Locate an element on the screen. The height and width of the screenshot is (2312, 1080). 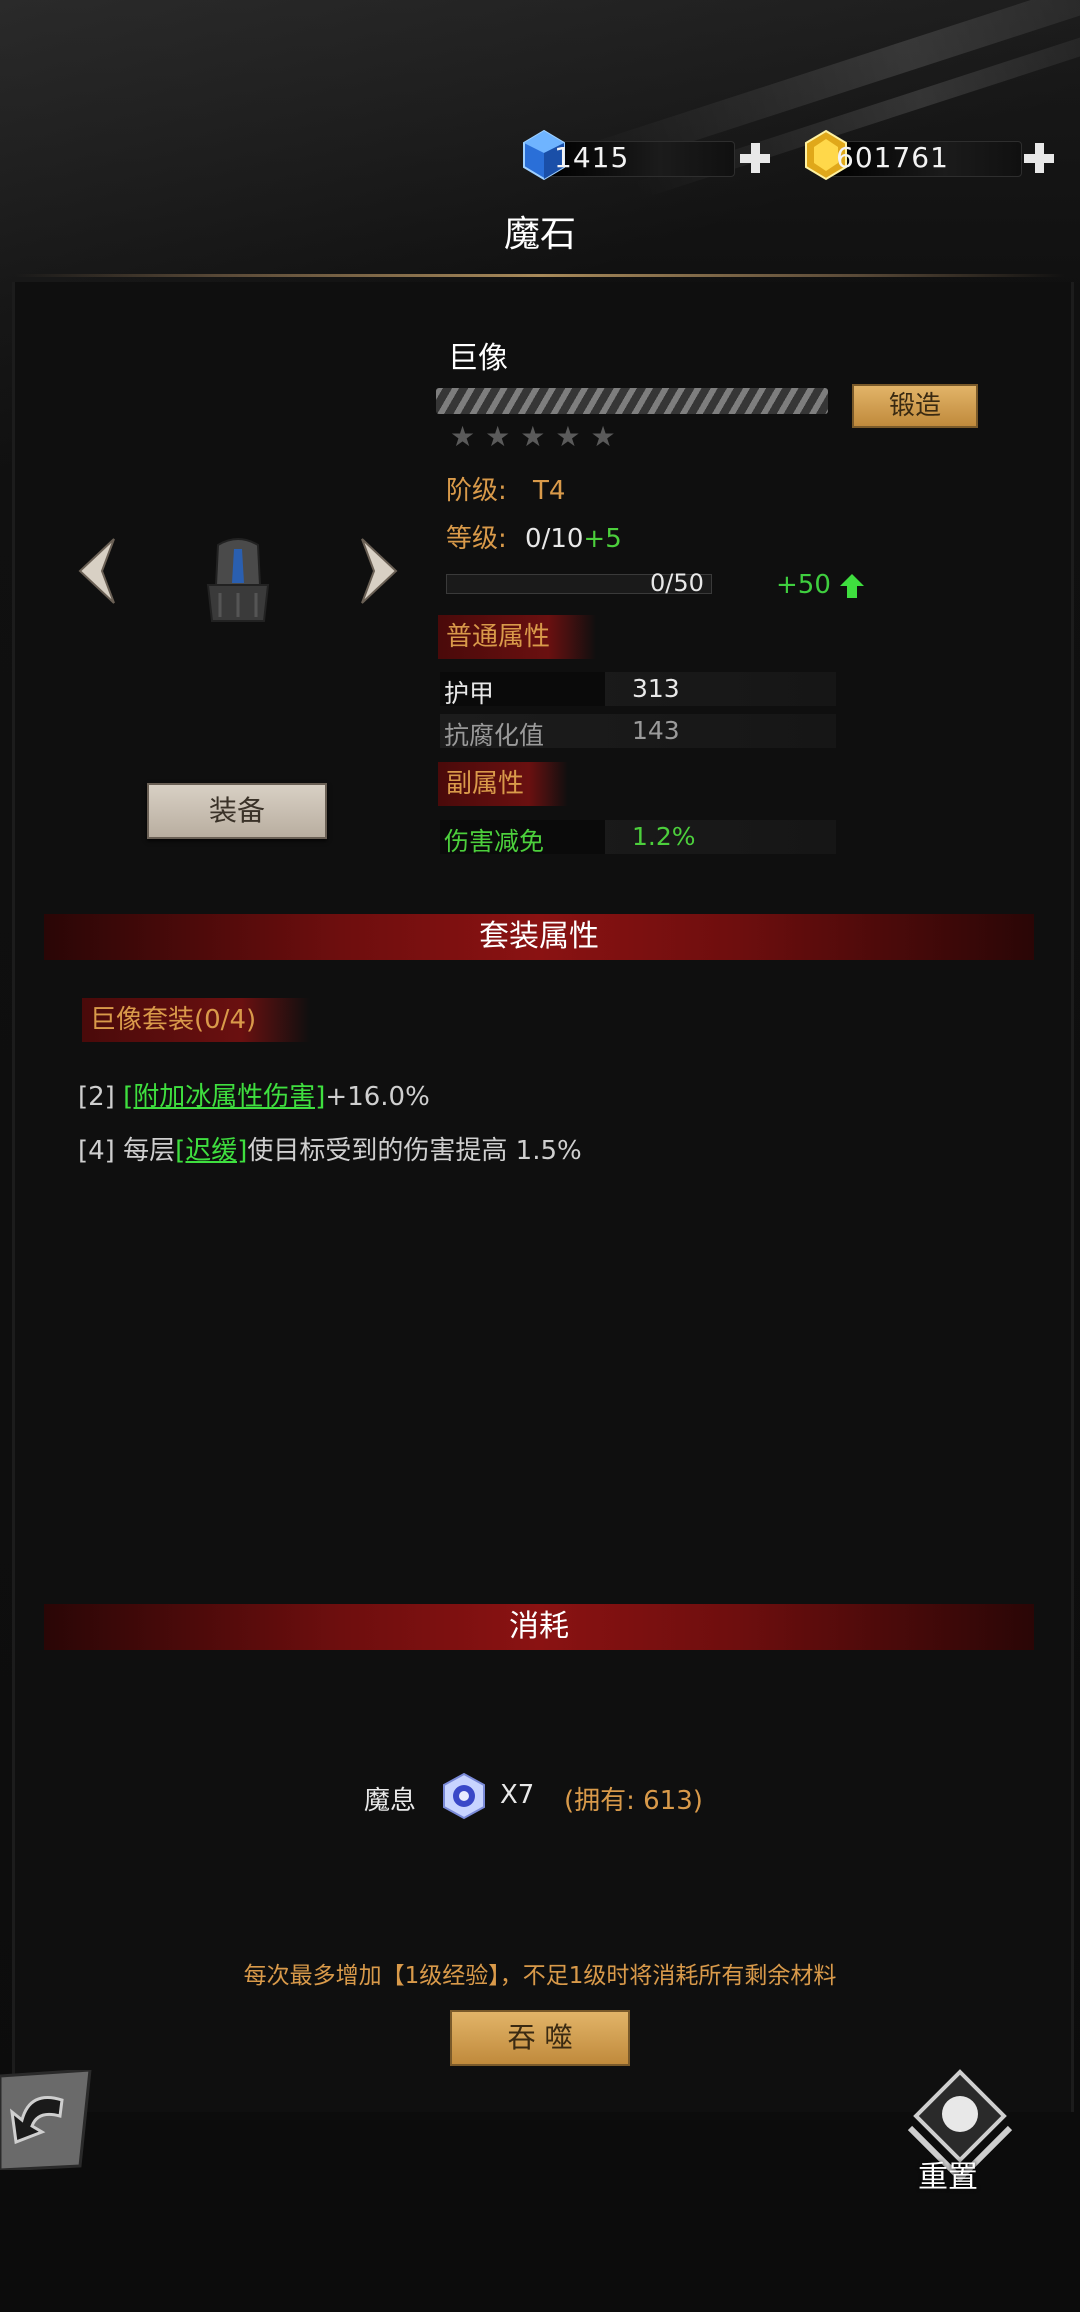
attr-row-armor: 护甲 313 is located at coordinates (638, 690).